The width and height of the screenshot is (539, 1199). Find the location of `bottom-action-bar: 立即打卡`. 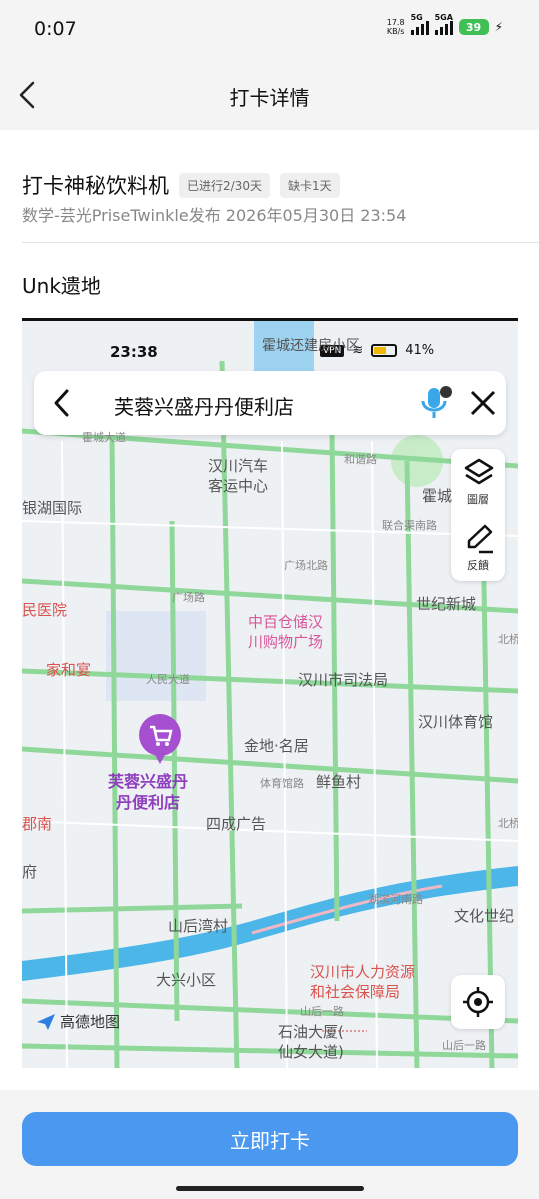

bottom-action-bar: 立即打卡 is located at coordinates (269, 1144).